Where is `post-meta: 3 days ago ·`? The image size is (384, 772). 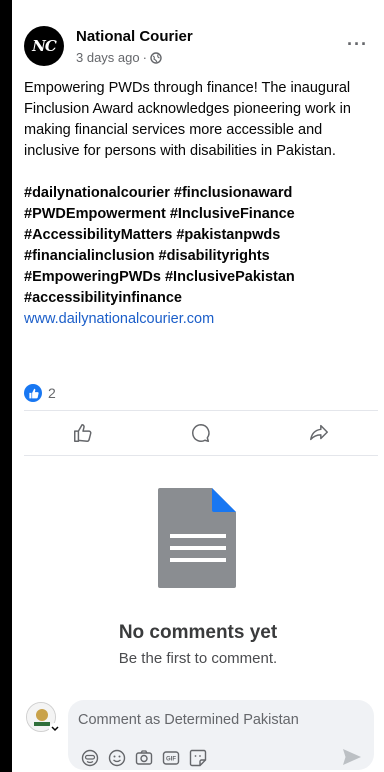
post-meta: 3 days ago · is located at coordinates (119, 57).